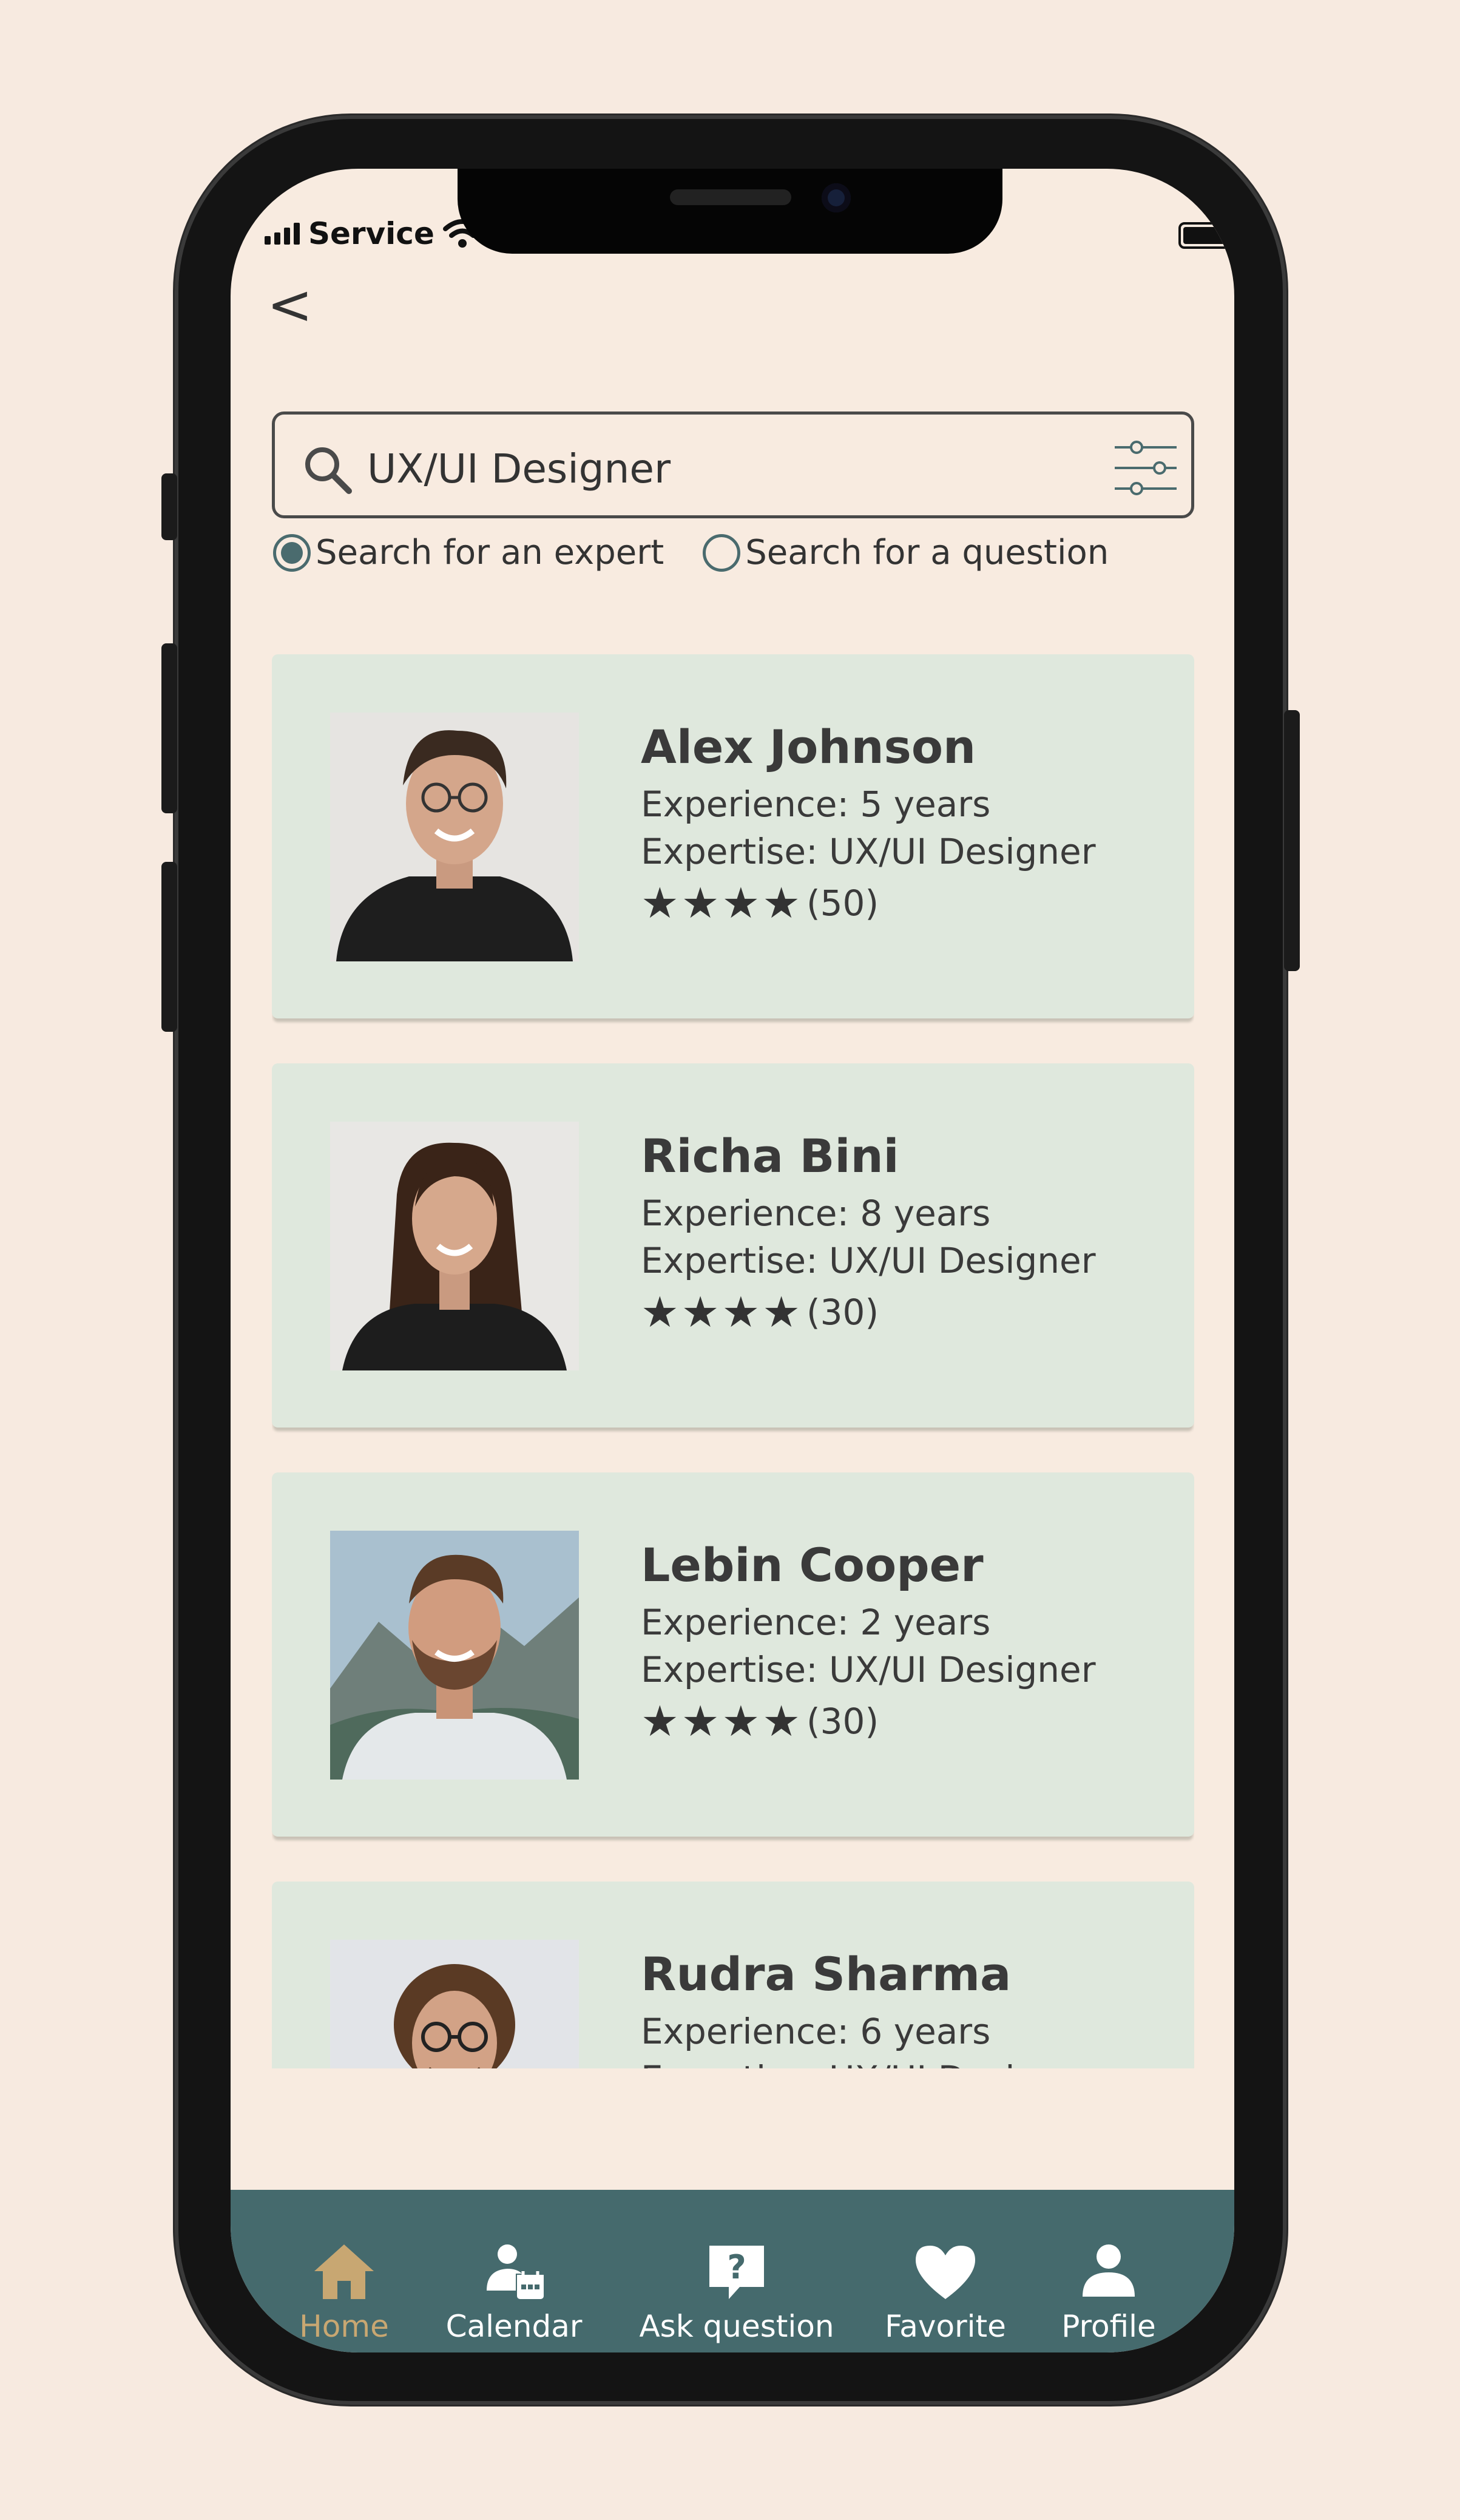  Describe the element at coordinates (283, 234) in the screenshot. I see `signal-icon` at that location.